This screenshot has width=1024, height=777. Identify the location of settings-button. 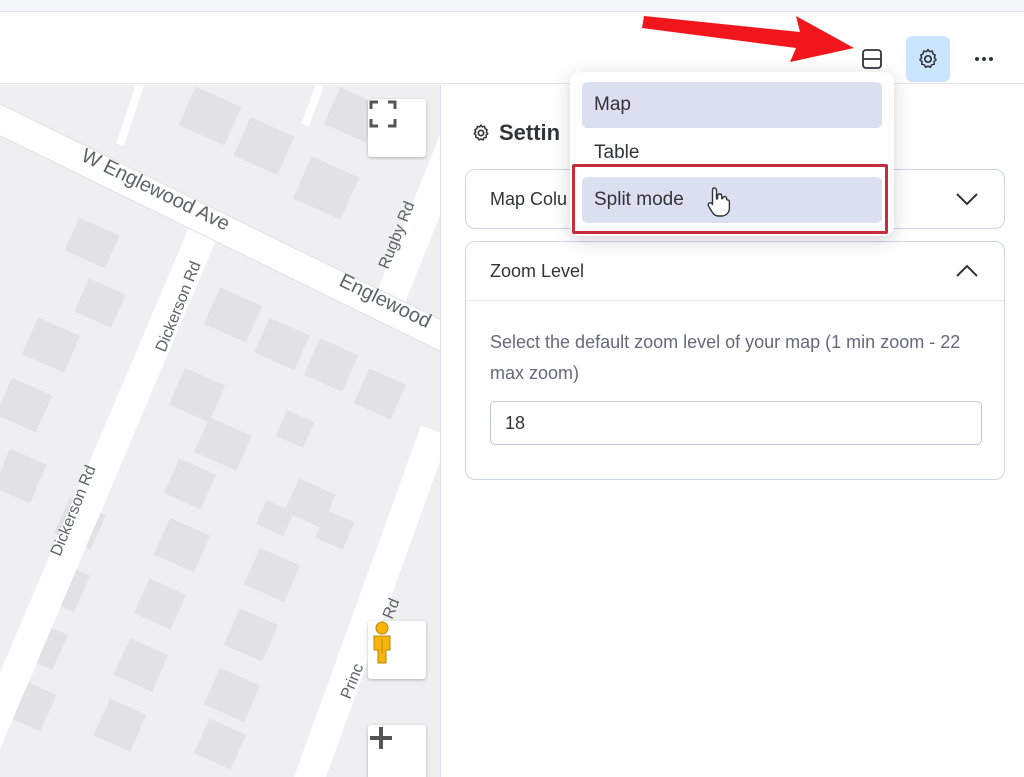
(928, 59).